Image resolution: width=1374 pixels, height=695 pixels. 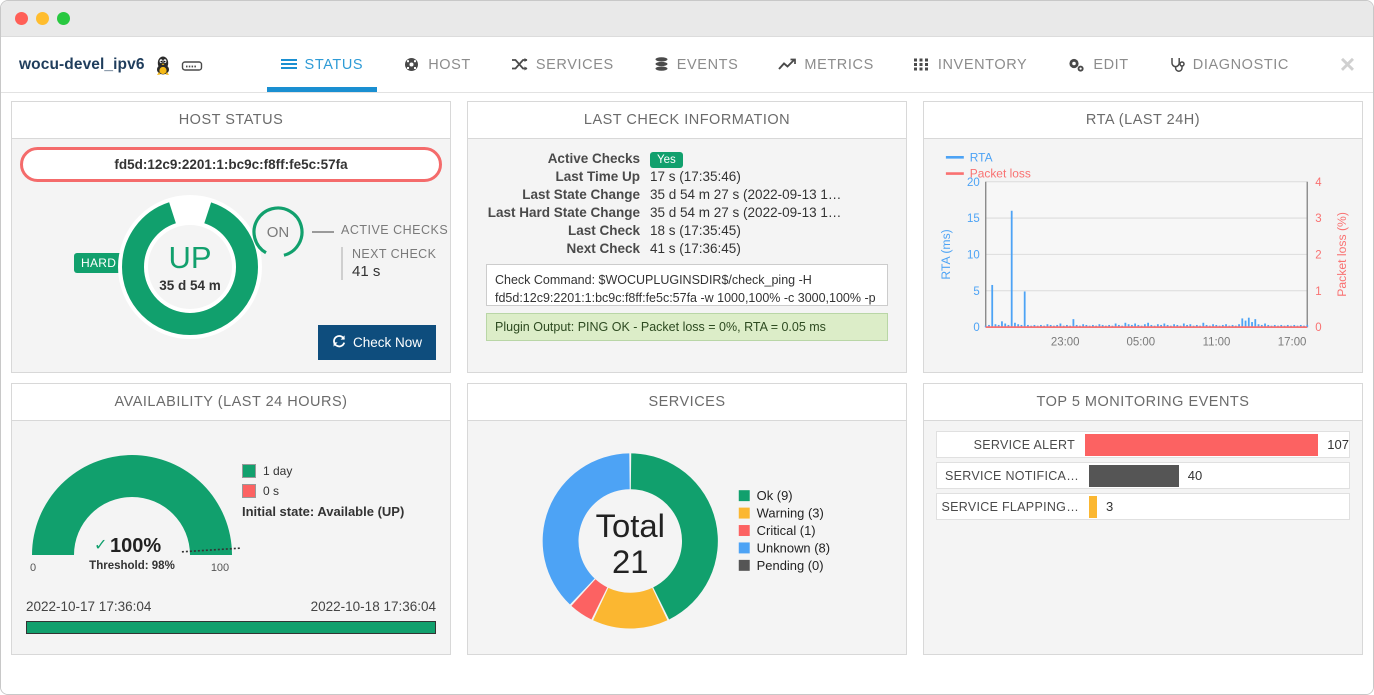 I want to click on status-ring-center: UP 35 d 54 m, so click(x=190, y=267).